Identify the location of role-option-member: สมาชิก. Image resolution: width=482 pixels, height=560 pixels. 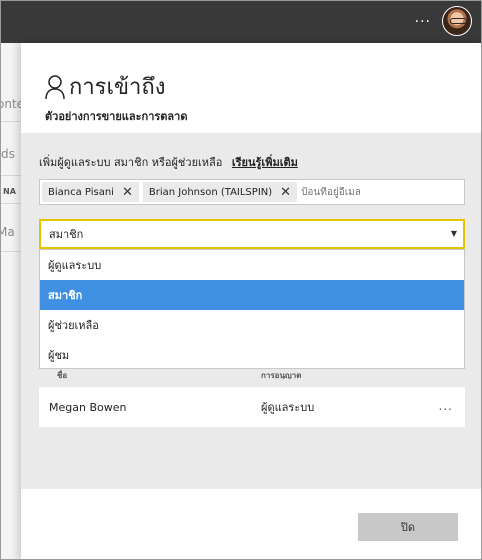
(252, 295).